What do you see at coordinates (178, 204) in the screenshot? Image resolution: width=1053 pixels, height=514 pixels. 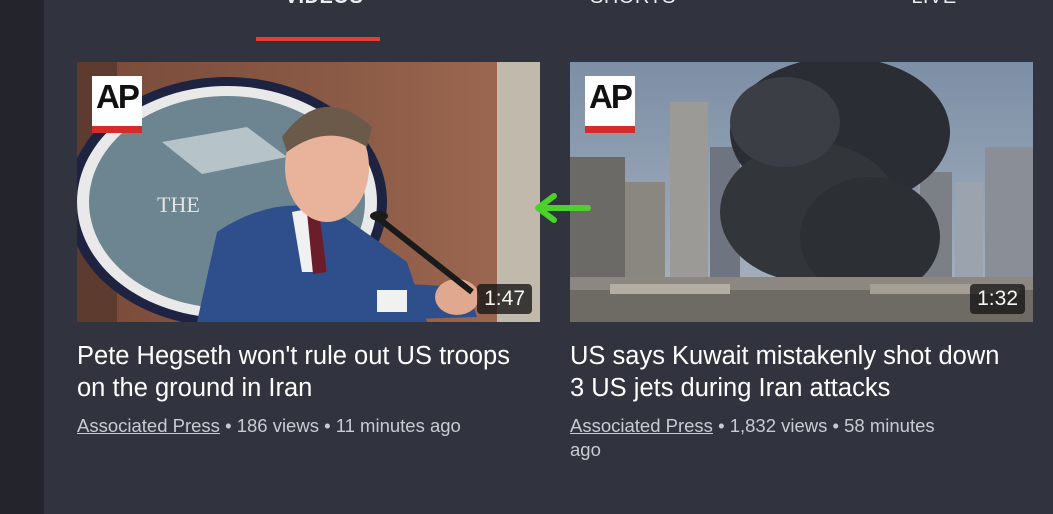 I see `svg-text: THE` at bounding box center [178, 204].